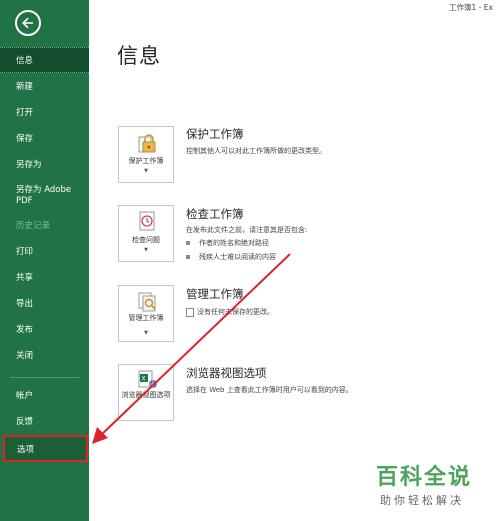 This screenshot has height=521, width=500. What do you see at coordinates (424, 477) in the screenshot?
I see `watermark-title: 百科全说` at bounding box center [424, 477].